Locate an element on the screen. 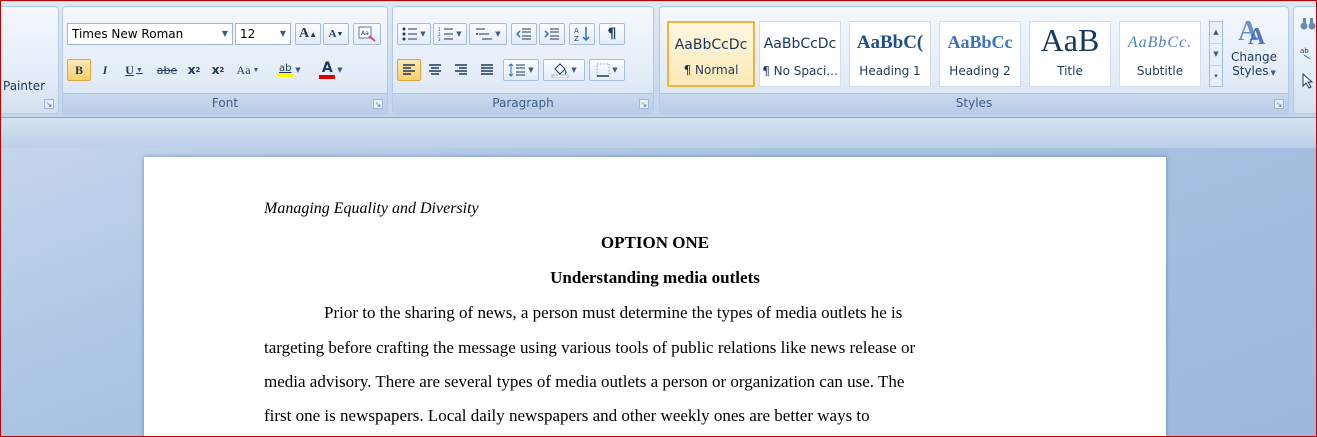 This screenshot has height=437, width=1317. gallery-scroll-up-icon: ▲ is located at coordinates (1216, 33).